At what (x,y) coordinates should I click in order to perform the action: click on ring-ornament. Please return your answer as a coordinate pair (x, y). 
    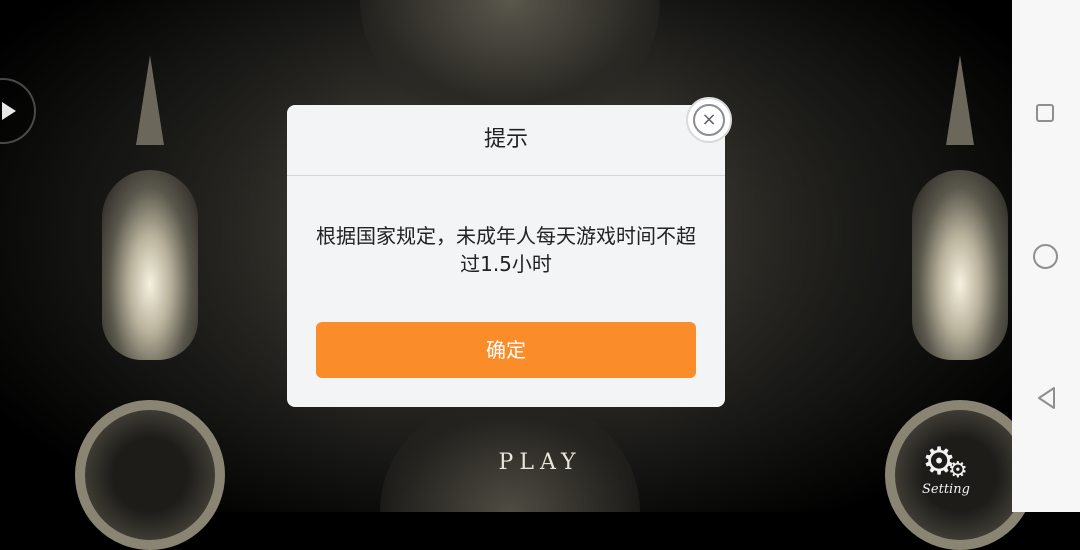
    Looking at the image, I should click on (150, 475).